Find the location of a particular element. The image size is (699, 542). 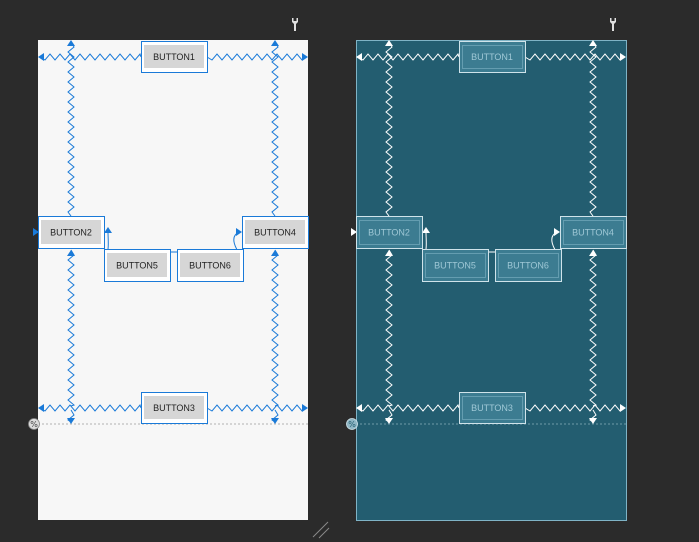

button-b3-blueprint: BUTTON3 is located at coordinates (492, 408).